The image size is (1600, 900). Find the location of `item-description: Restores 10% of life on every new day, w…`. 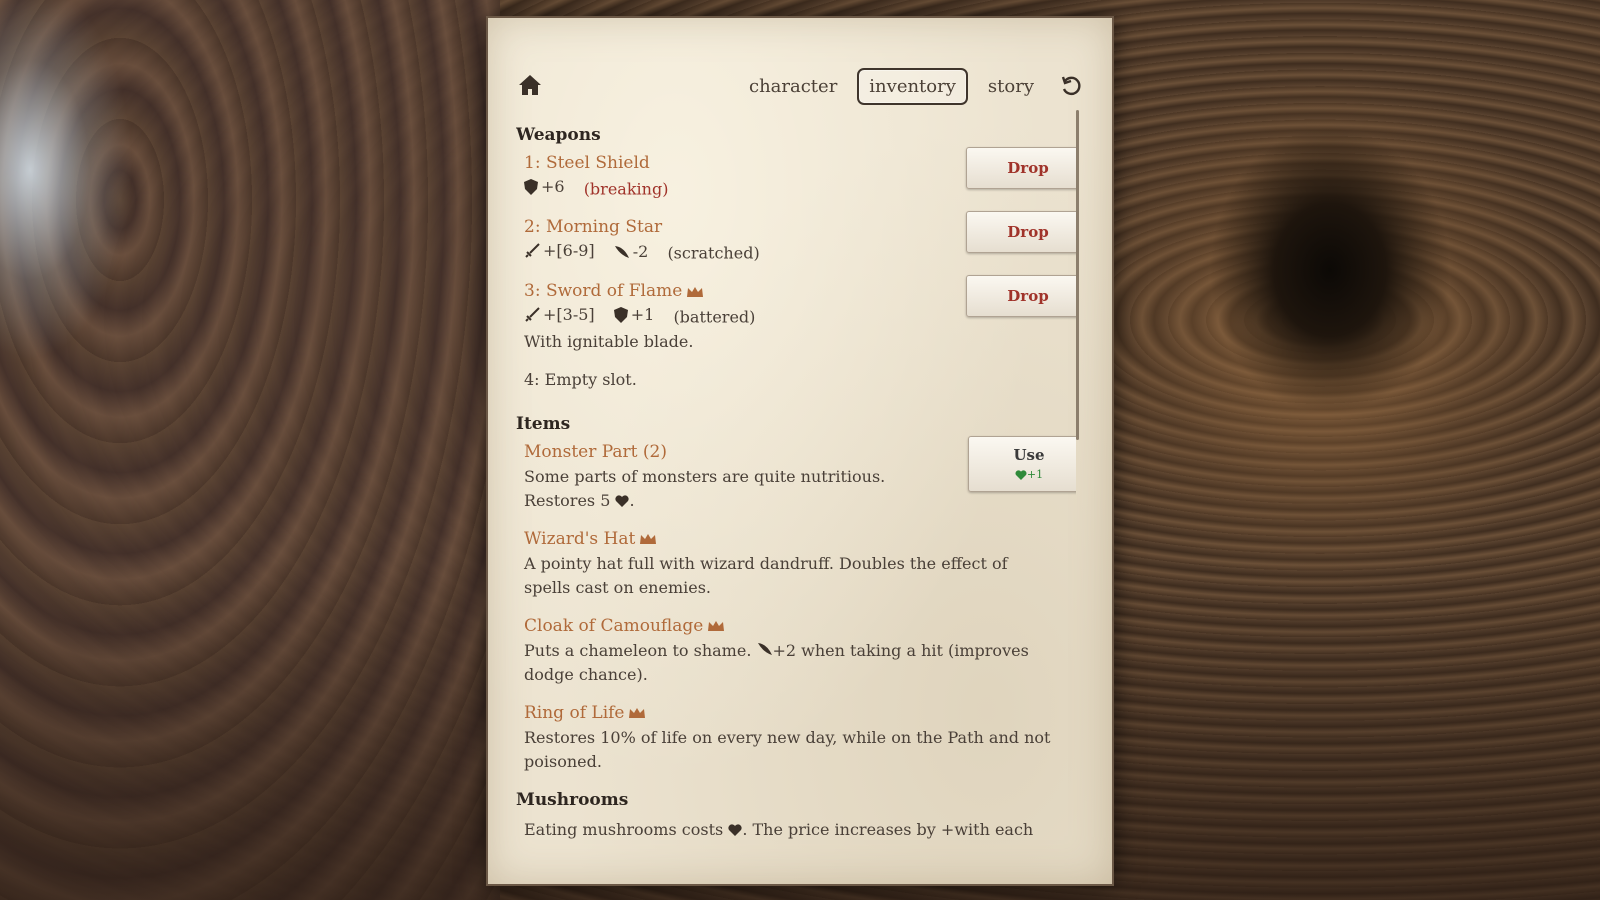

item-description: Restores 10% of life on every new day, w… is located at coordinates (787, 749).